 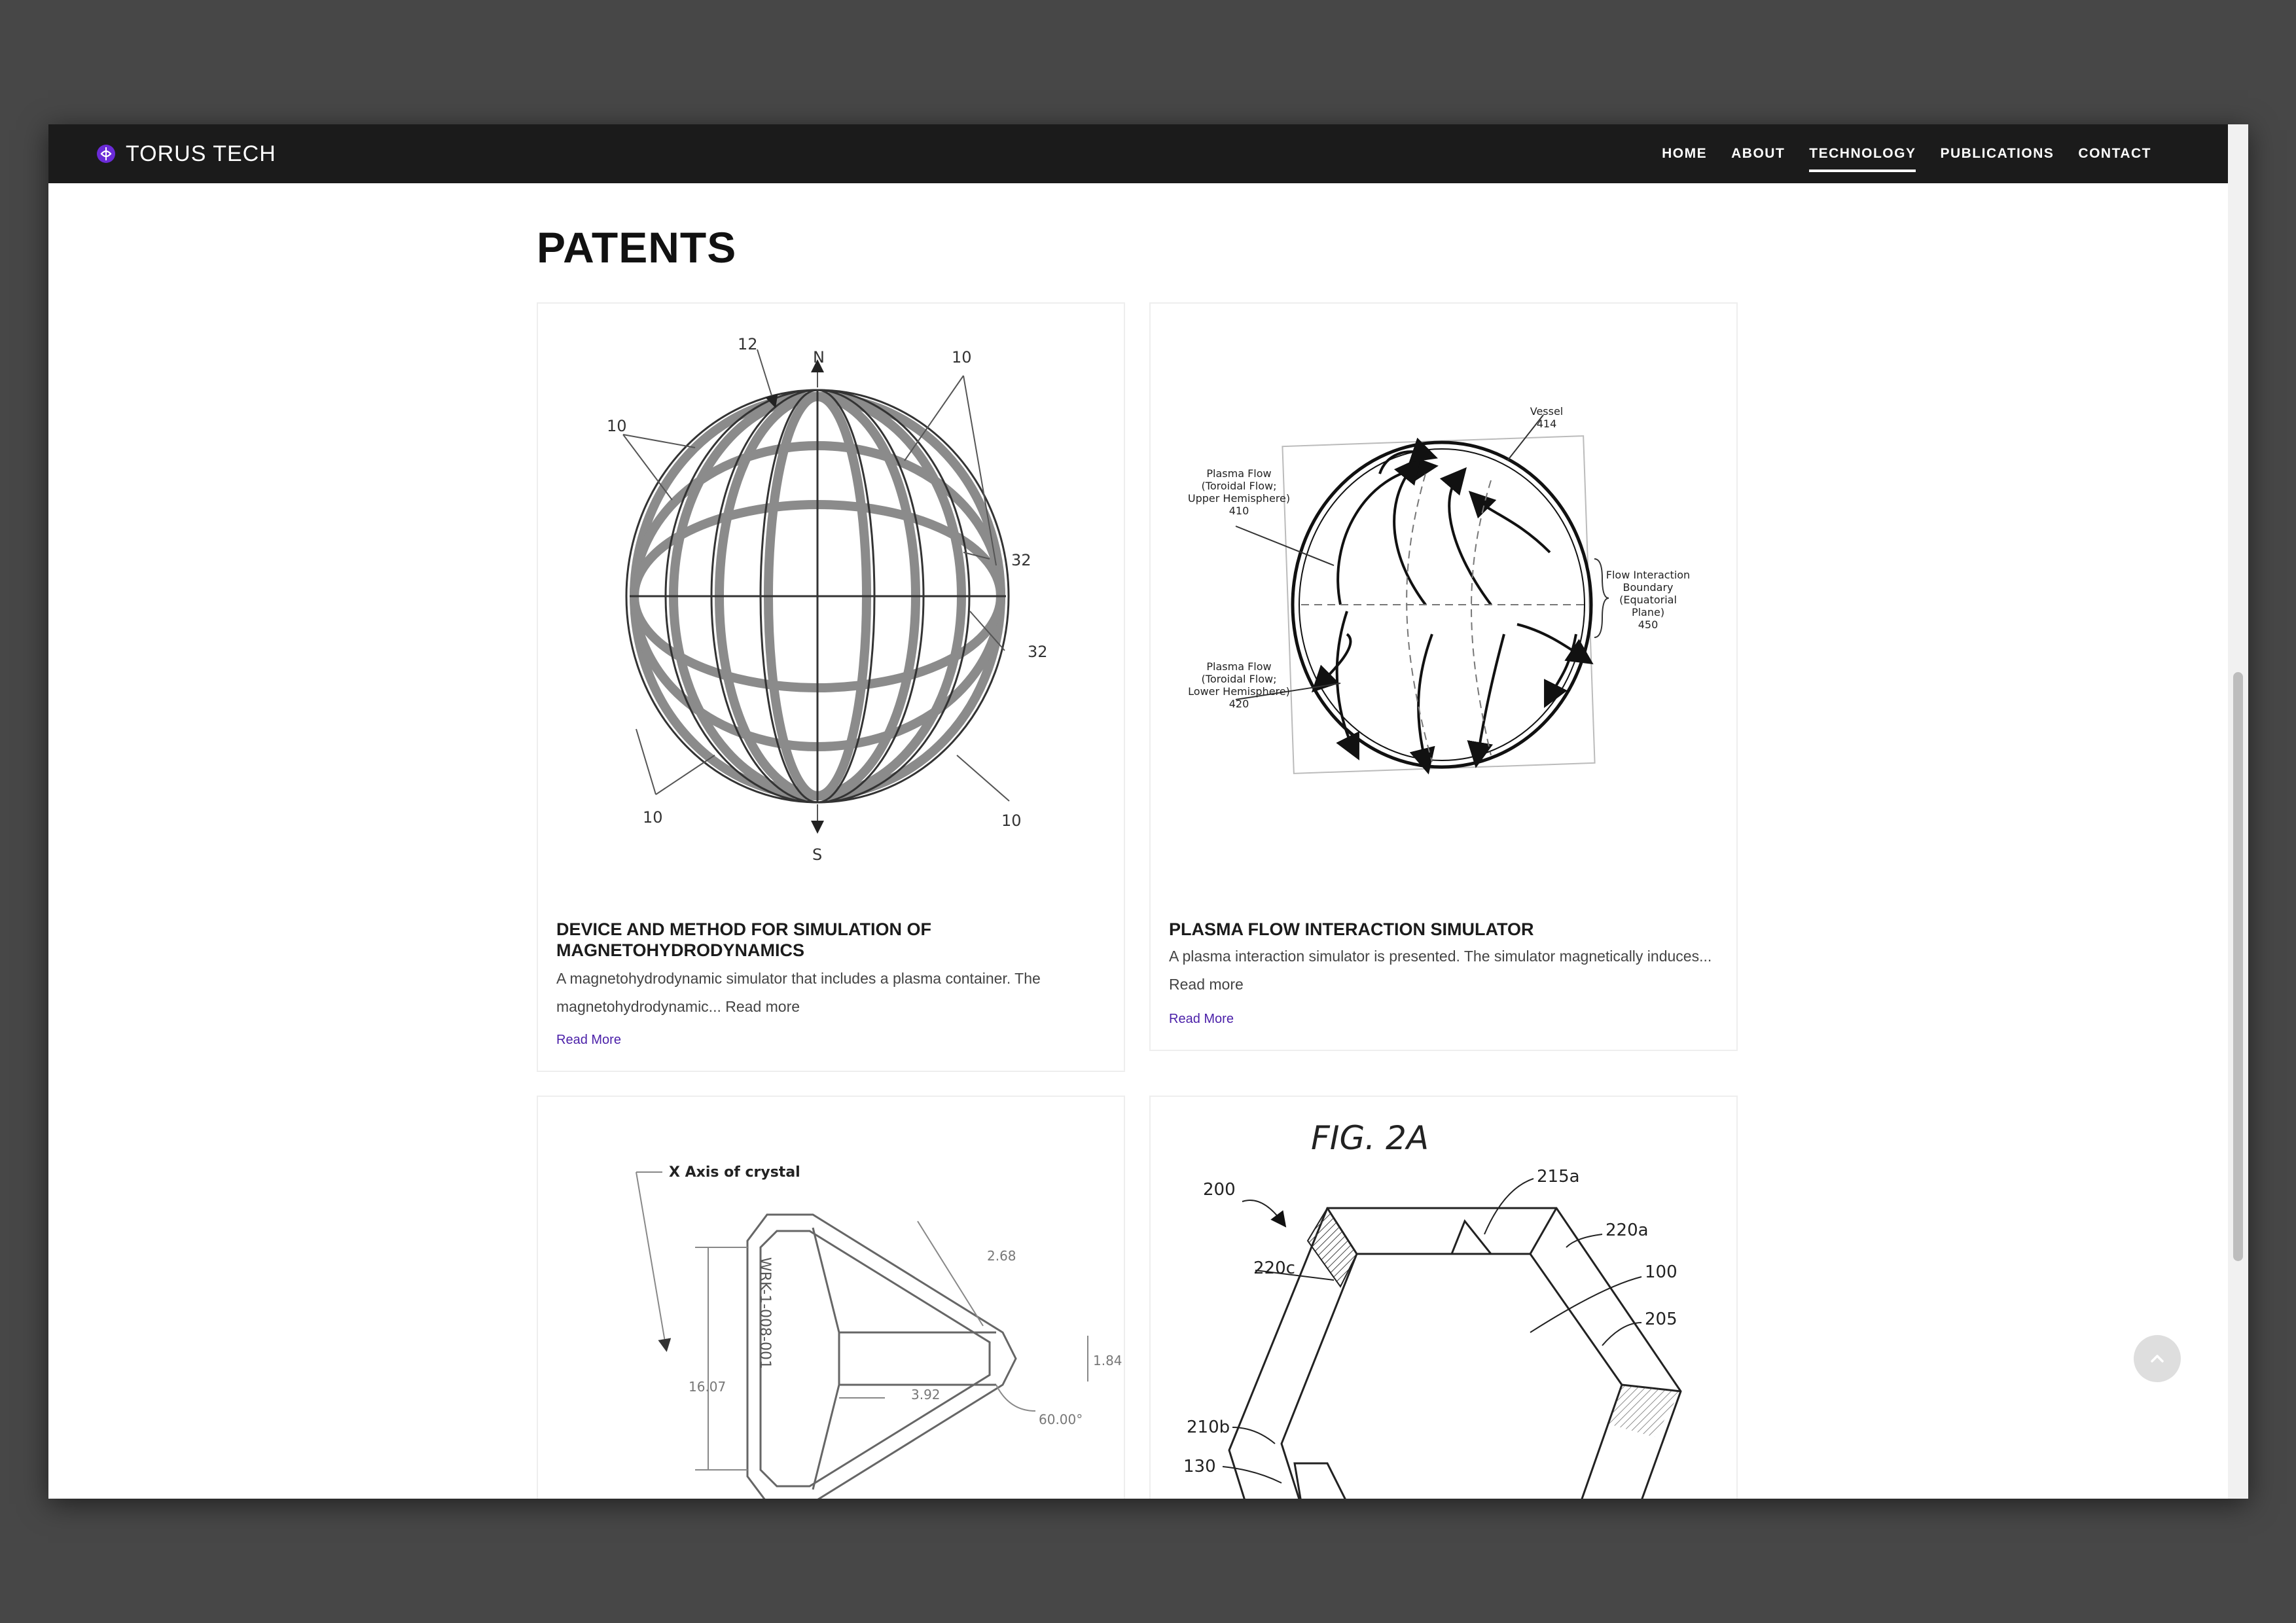 What do you see at coordinates (1547, 424) in the screenshot?
I see `figure-label: 414` at bounding box center [1547, 424].